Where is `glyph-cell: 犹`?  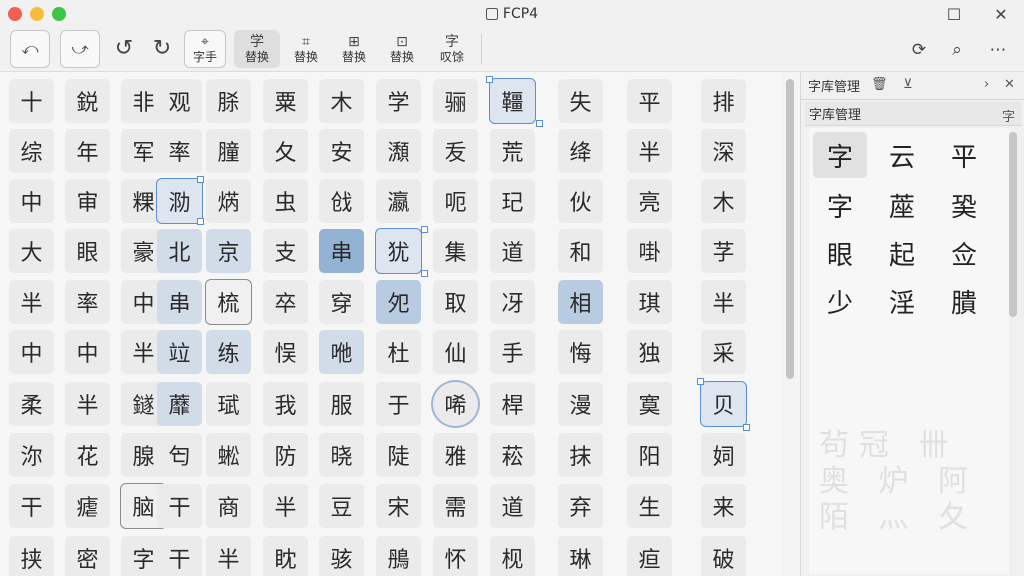 glyph-cell: 犹 is located at coordinates (398, 251).